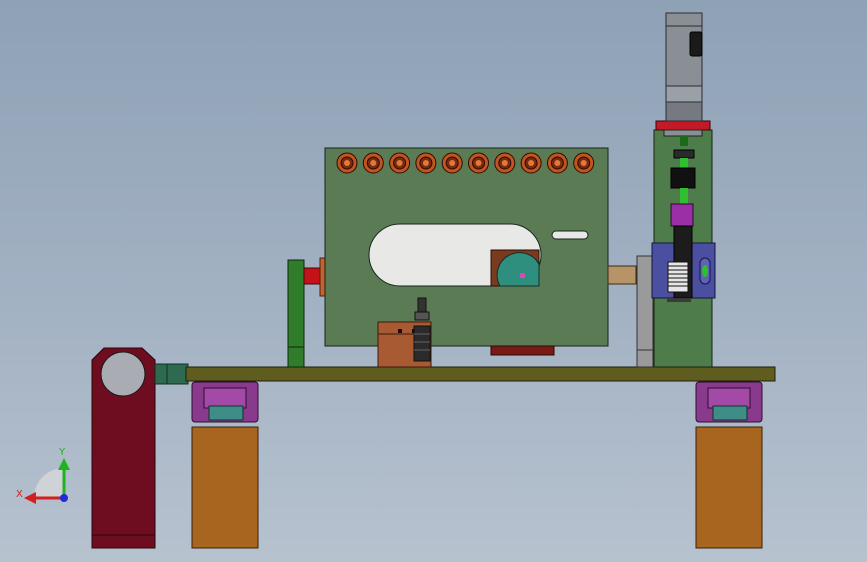 The width and height of the screenshot is (867, 562). I want to click on left-connector-block, so click(171, 374).